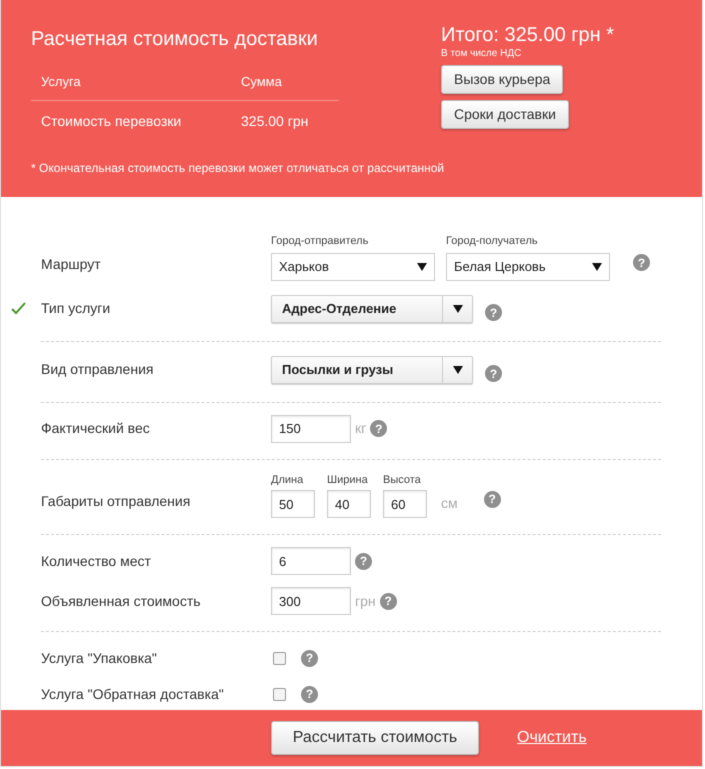 This screenshot has height=769, width=705. Describe the element at coordinates (311, 428) in the screenshot. I see `input-field: 150` at that location.